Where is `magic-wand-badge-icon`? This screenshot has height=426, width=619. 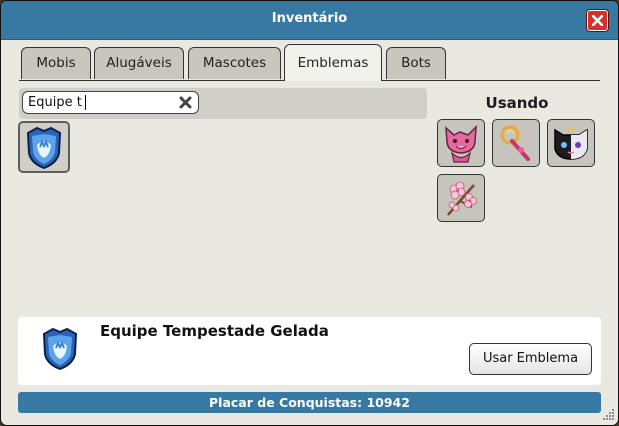
magic-wand-badge-icon is located at coordinates (516, 143).